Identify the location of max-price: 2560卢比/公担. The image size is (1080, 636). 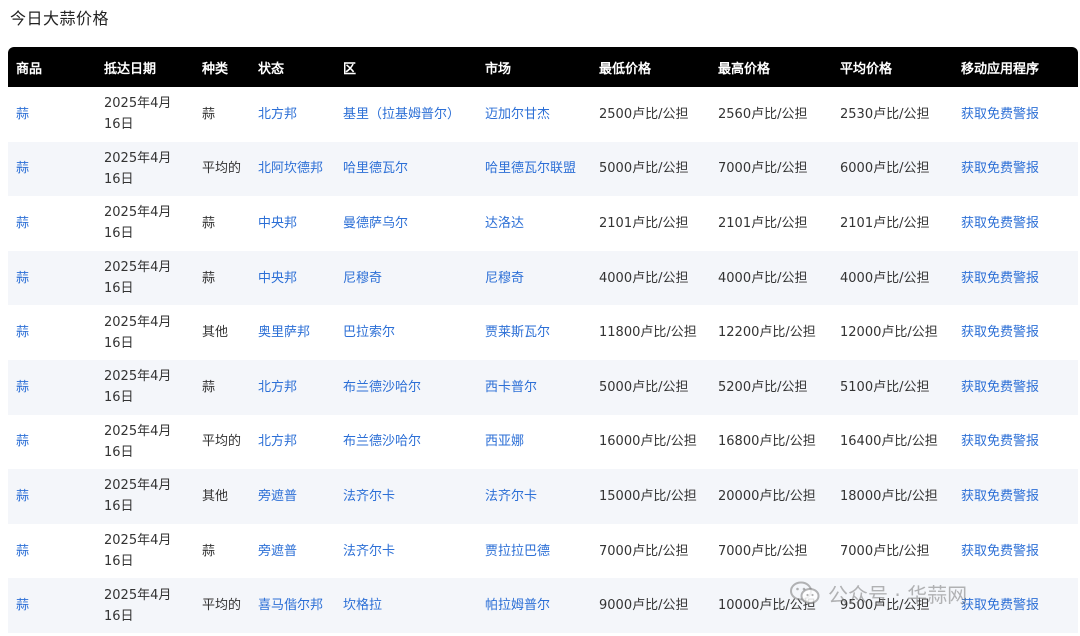
(771, 114).